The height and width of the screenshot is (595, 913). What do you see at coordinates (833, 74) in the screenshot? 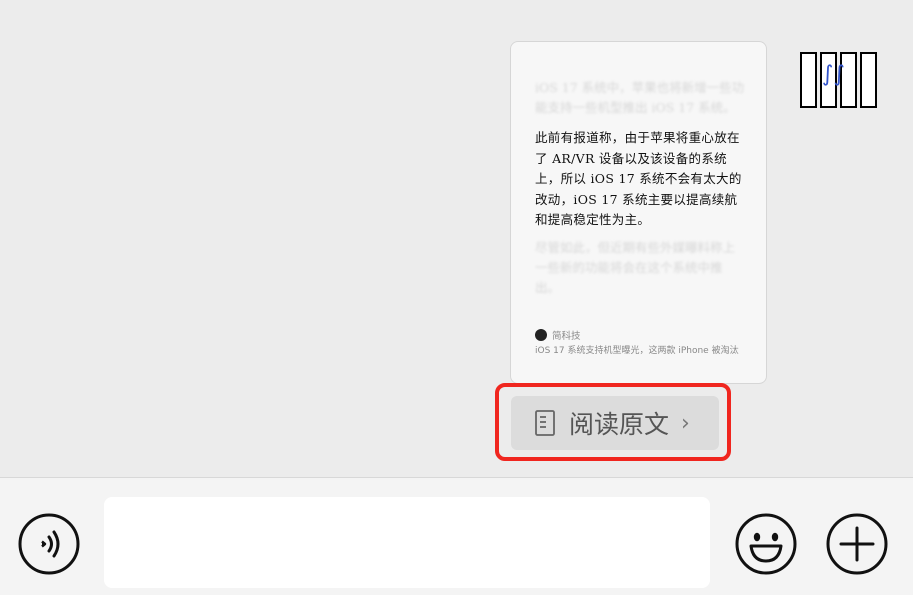
I see `avatar-mark-icon: ∫∫` at bounding box center [833, 74].